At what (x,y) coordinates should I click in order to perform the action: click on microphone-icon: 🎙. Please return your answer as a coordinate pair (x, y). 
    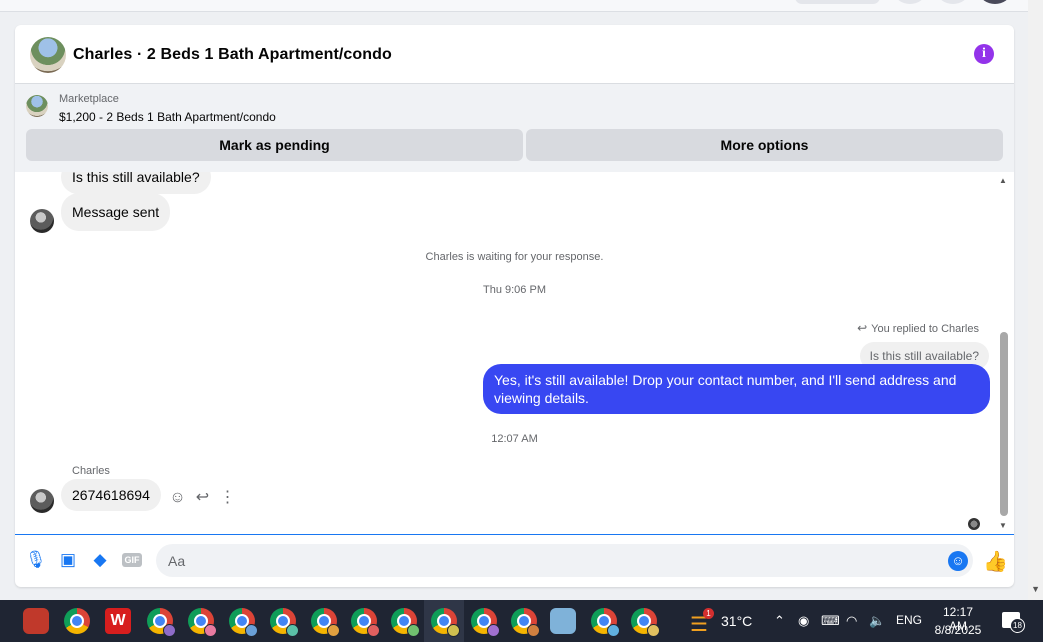
    Looking at the image, I should click on (36, 560).